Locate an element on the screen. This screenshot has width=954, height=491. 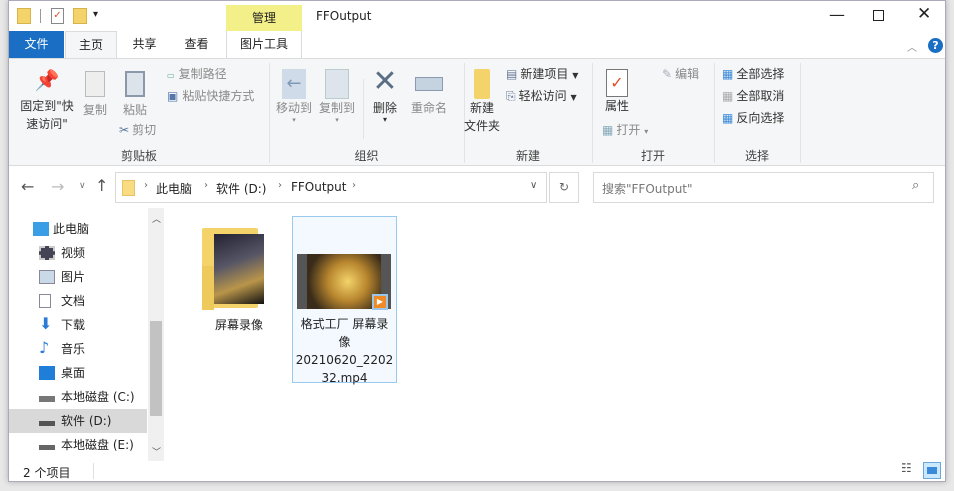
select-none-button: ▦ 全部取消 is located at coordinates (753, 96).